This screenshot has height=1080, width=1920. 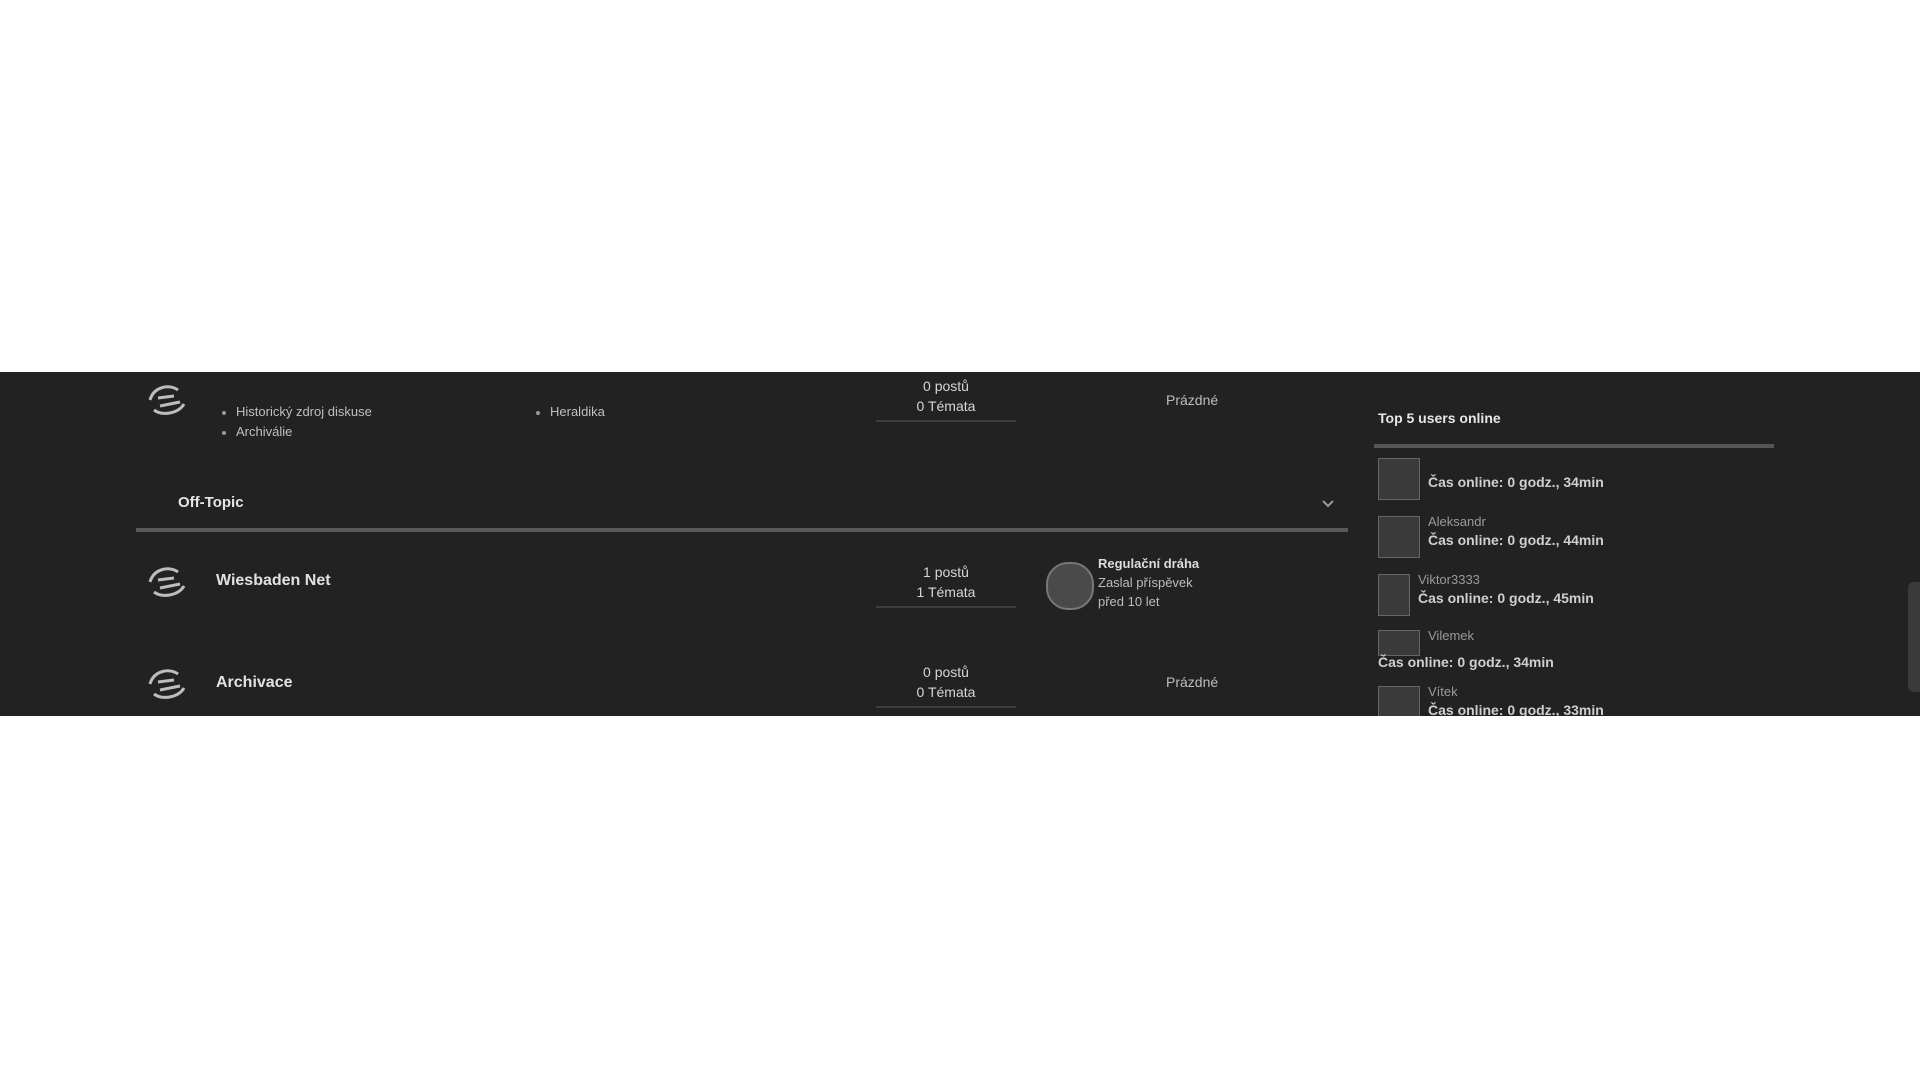 What do you see at coordinates (297, 432) in the screenshot?
I see `subforum-link: Archiválie` at bounding box center [297, 432].